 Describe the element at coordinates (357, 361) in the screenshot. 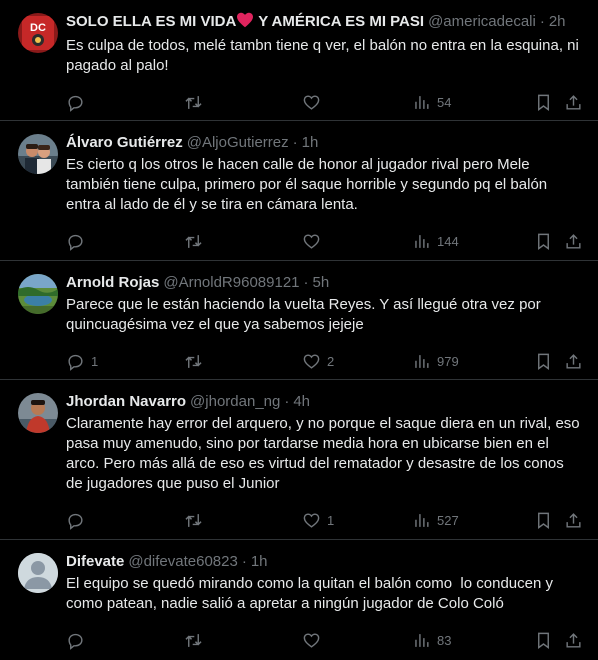

I see `like-button: 2` at that location.